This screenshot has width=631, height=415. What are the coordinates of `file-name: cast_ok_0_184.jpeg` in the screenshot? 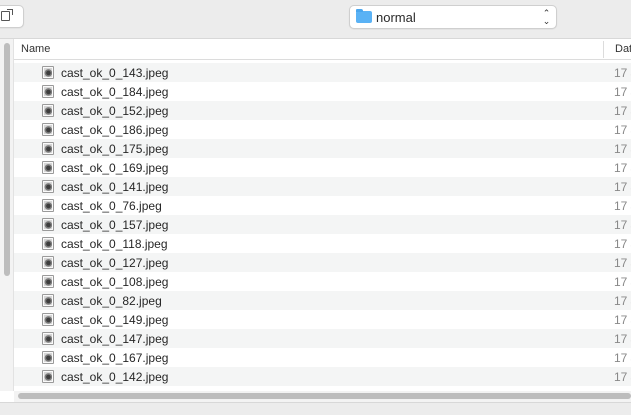 It's located at (115, 92).